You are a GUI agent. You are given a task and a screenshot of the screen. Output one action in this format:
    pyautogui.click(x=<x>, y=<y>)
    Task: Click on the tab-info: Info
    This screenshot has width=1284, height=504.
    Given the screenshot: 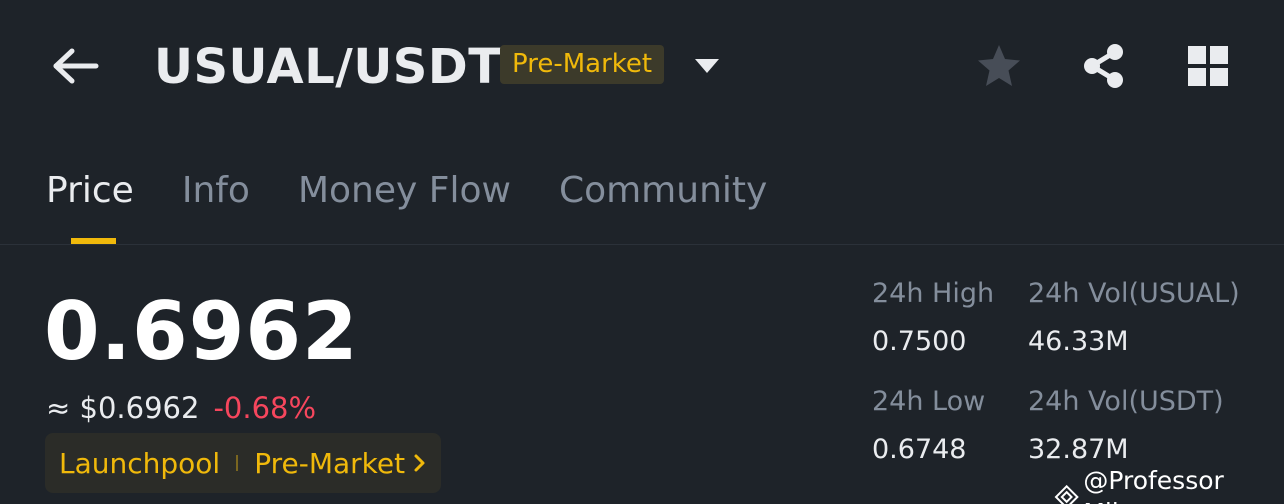 What is the action you would take?
    pyautogui.click(x=216, y=191)
    